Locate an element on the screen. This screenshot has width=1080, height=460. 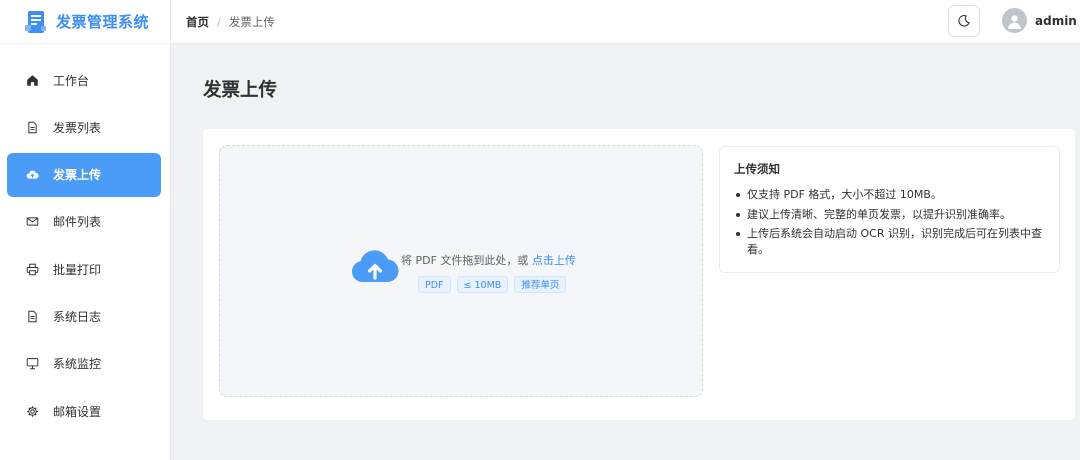
printer-icon is located at coordinates (32, 269).